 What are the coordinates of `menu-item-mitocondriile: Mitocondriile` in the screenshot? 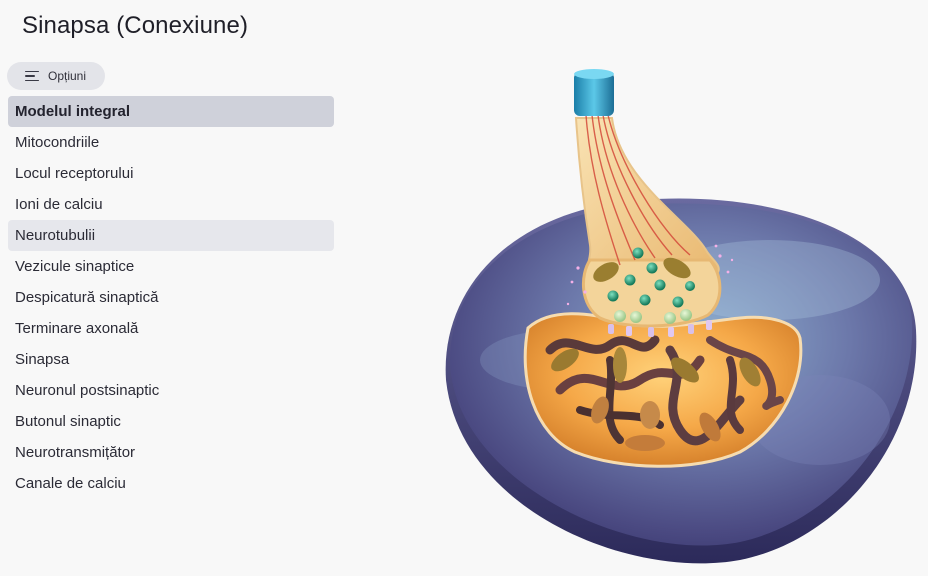 It's located at (171, 142).